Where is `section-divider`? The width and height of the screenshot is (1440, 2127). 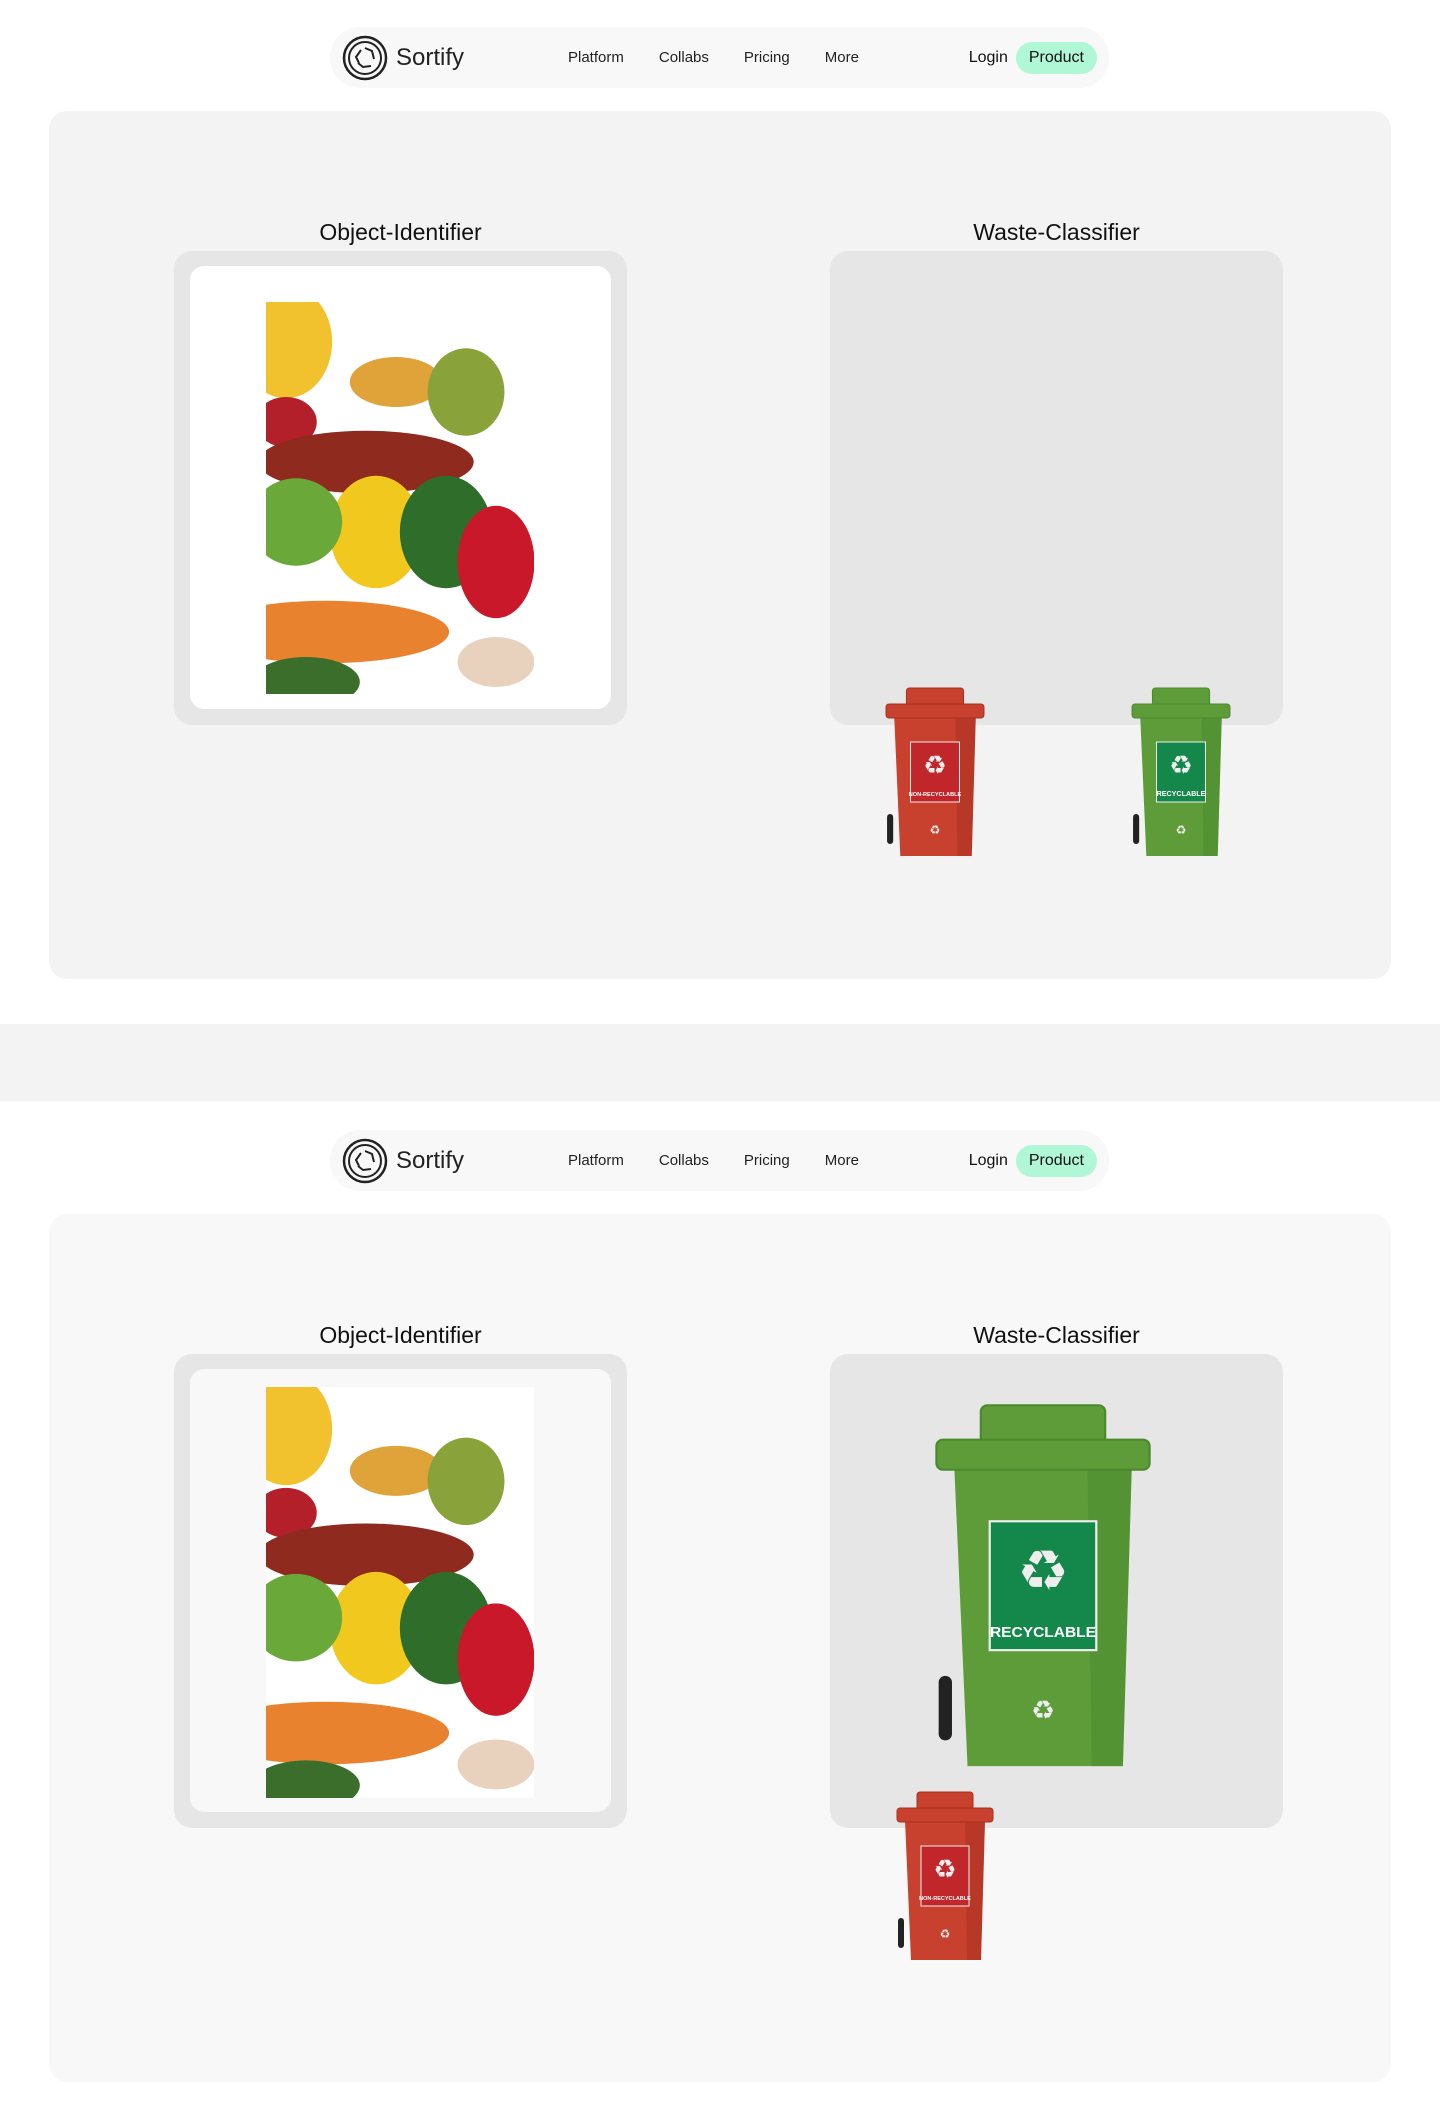
section-divider is located at coordinates (720, 1062).